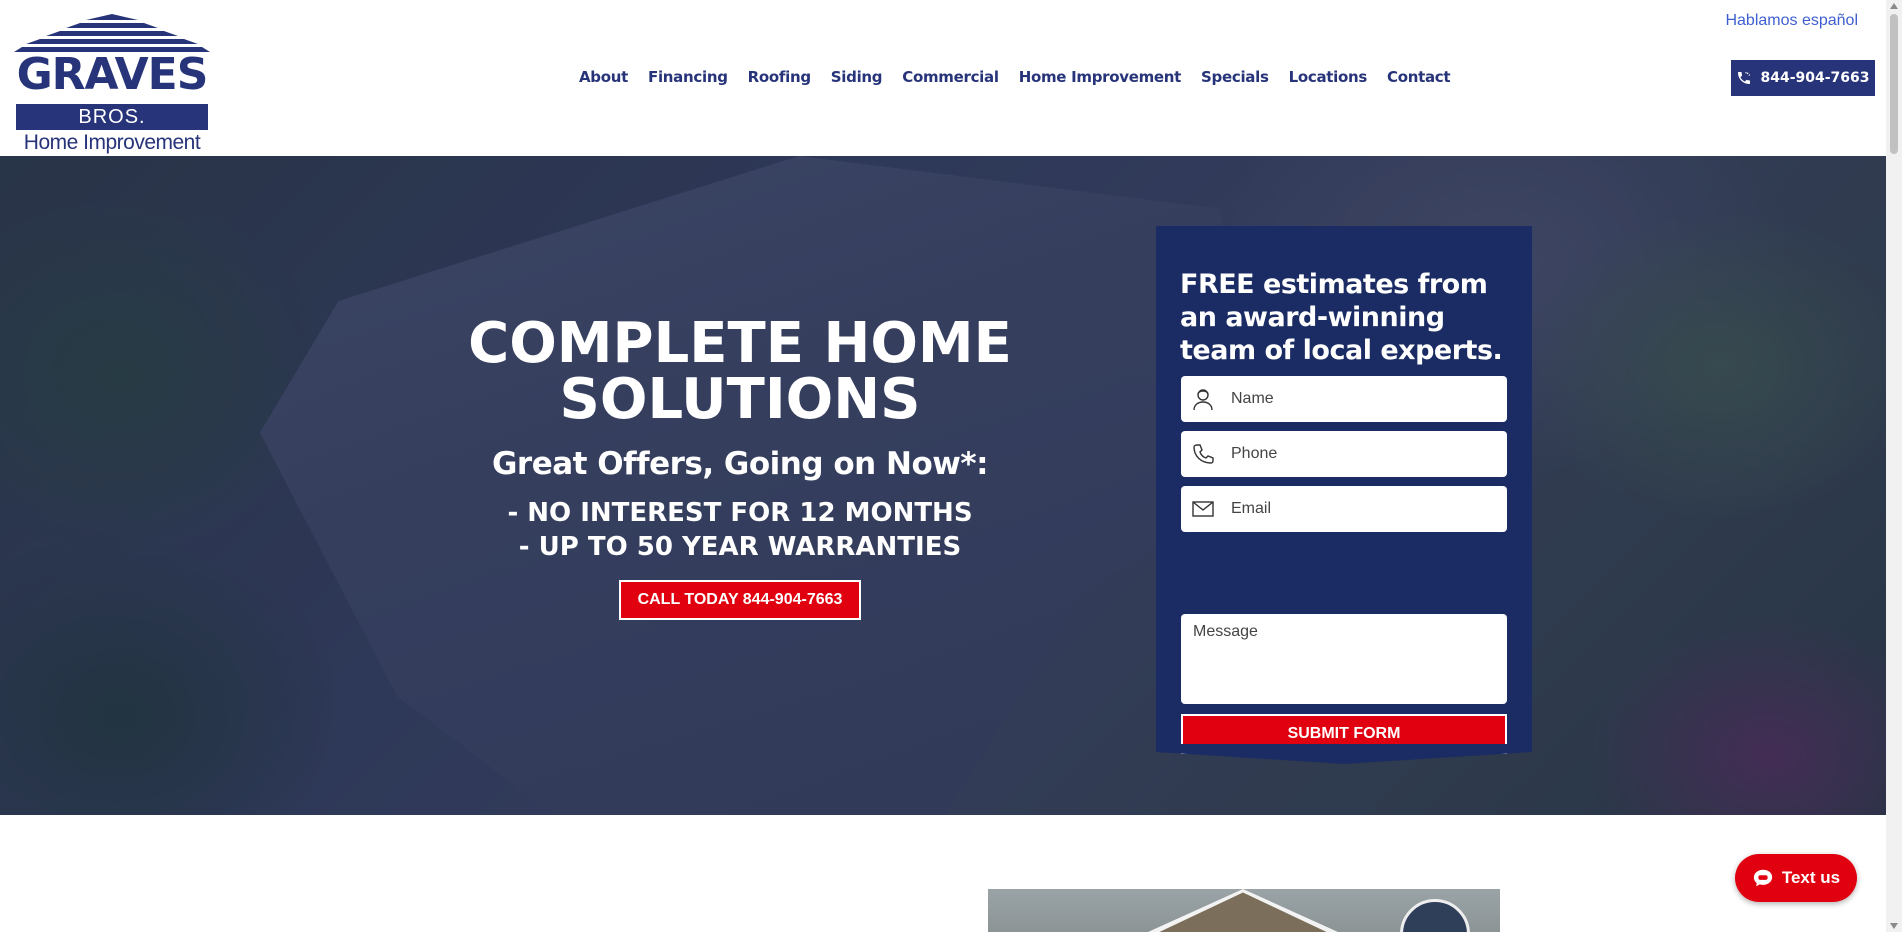  Describe the element at coordinates (740, 399) in the screenshot. I see `hero-title-line-2: SOLUTIONS` at that location.